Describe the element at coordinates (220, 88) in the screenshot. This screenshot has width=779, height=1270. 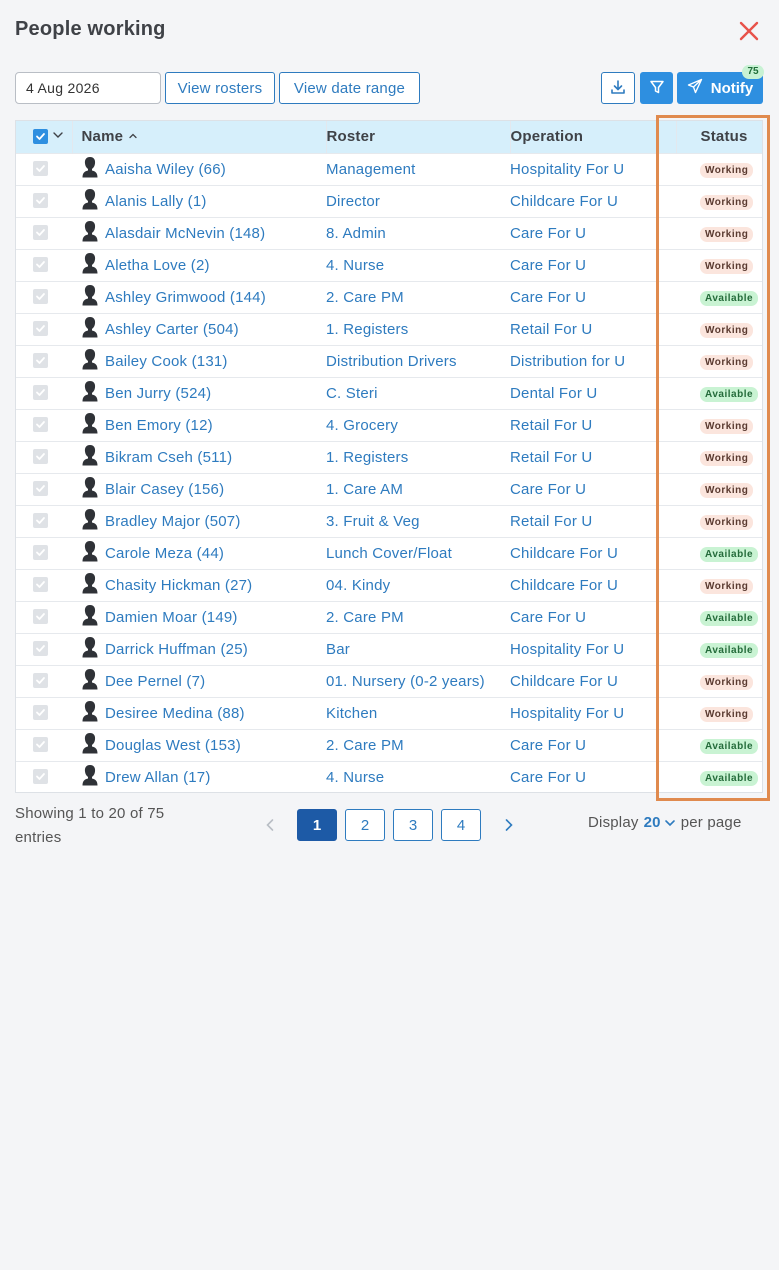
I see `view-rosters-button: View rosters` at that location.